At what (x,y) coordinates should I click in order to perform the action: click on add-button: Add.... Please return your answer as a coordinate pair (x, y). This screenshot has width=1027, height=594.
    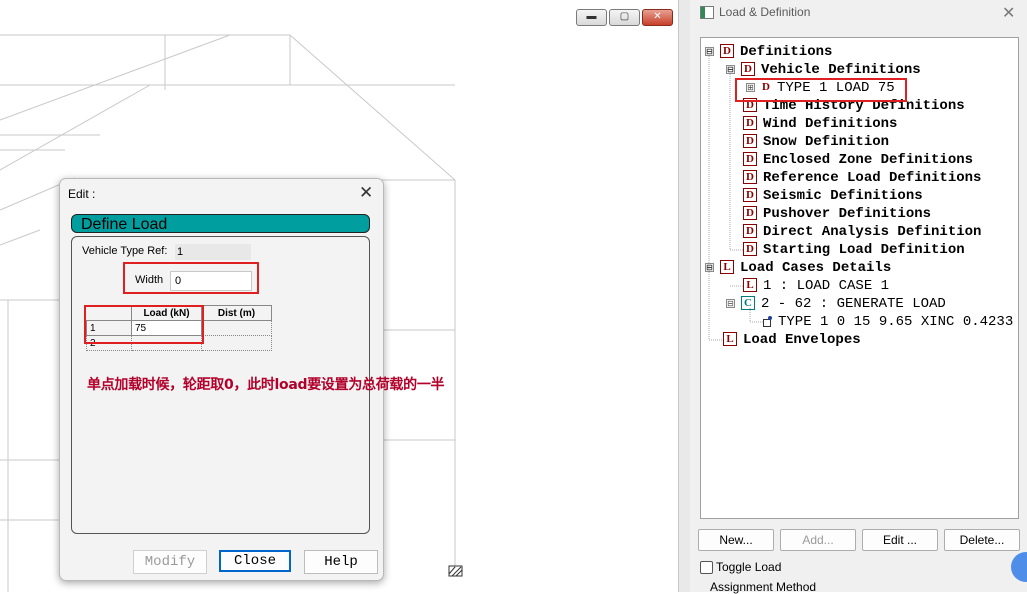
    Looking at the image, I should click on (818, 540).